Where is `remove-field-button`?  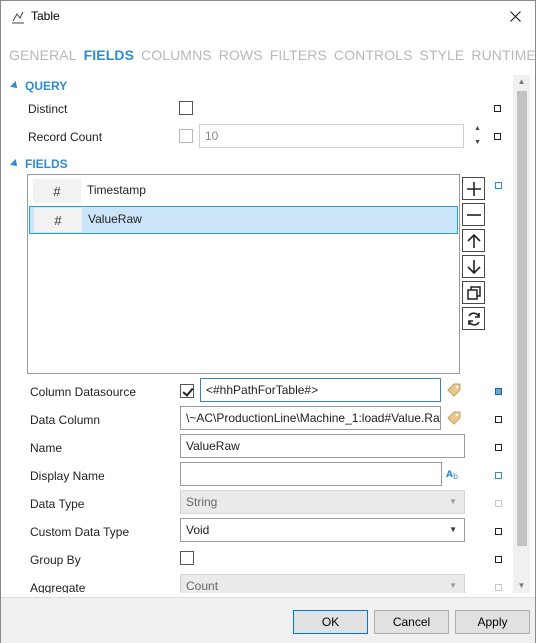 remove-field-button is located at coordinates (473, 214).